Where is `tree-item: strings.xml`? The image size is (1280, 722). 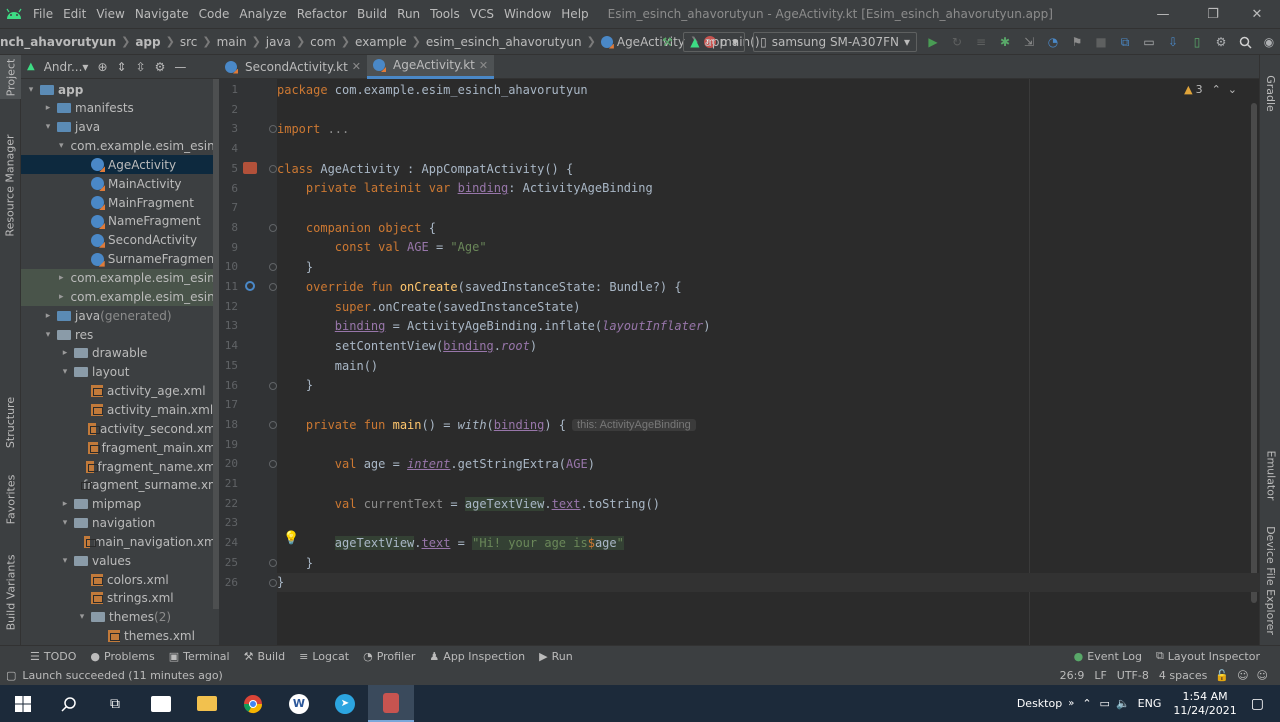
tree-item: strings.xml is located at coordinates (120, 598).